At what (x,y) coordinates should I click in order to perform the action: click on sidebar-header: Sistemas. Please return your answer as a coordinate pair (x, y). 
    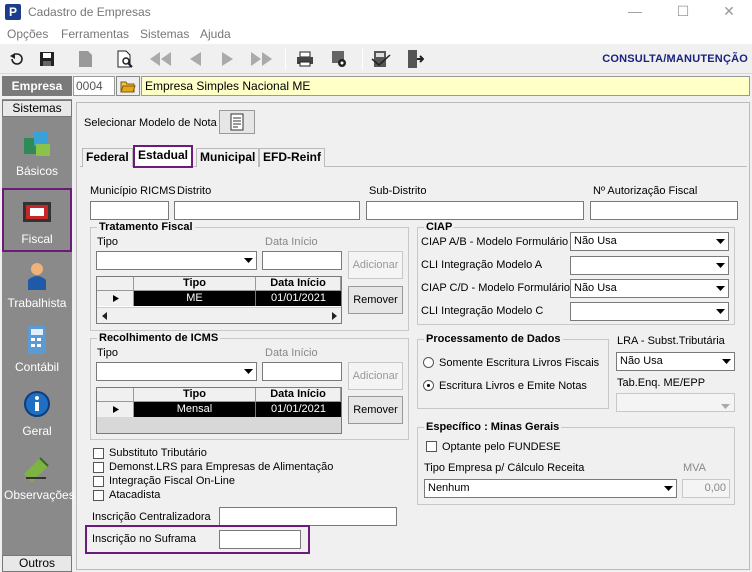
    Looking at the image, I should click on (37, 108).